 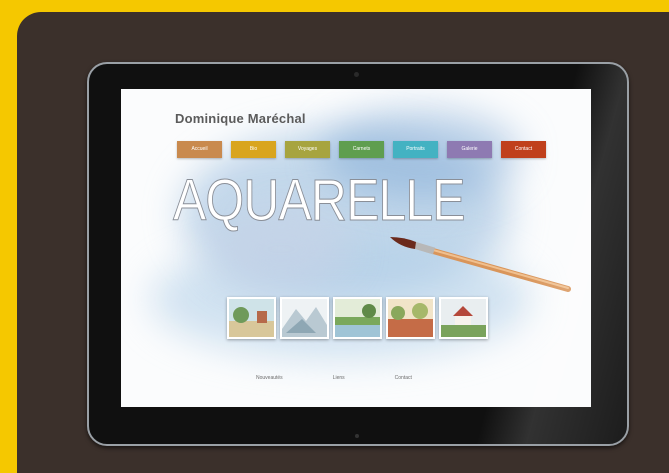 I want to click on footer-link-liens: Liens, so click(x=339, y=378).